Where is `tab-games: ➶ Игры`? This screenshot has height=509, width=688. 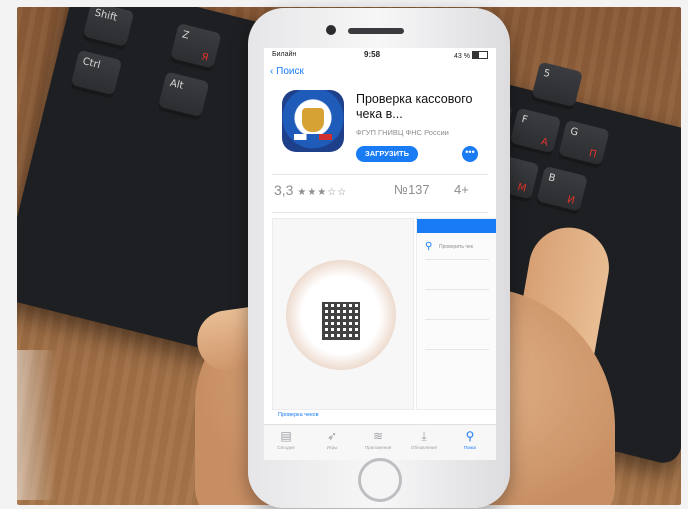 tab-games: ➶ Игры is located at coordinates (332, 439).